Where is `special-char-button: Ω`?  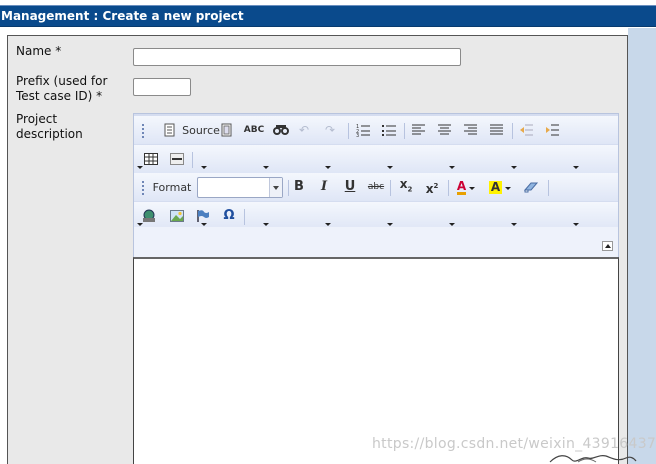
special-char-button: Ω is located at coordinates (229, 216).